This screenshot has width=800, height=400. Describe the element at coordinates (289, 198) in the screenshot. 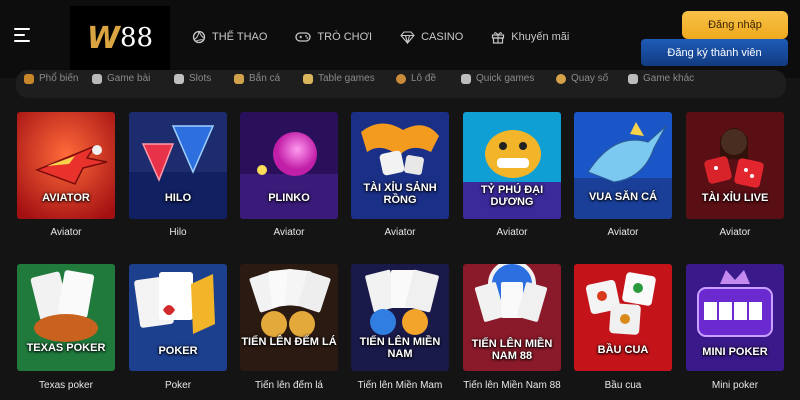

I see `game-title: PLINKO` at that location.